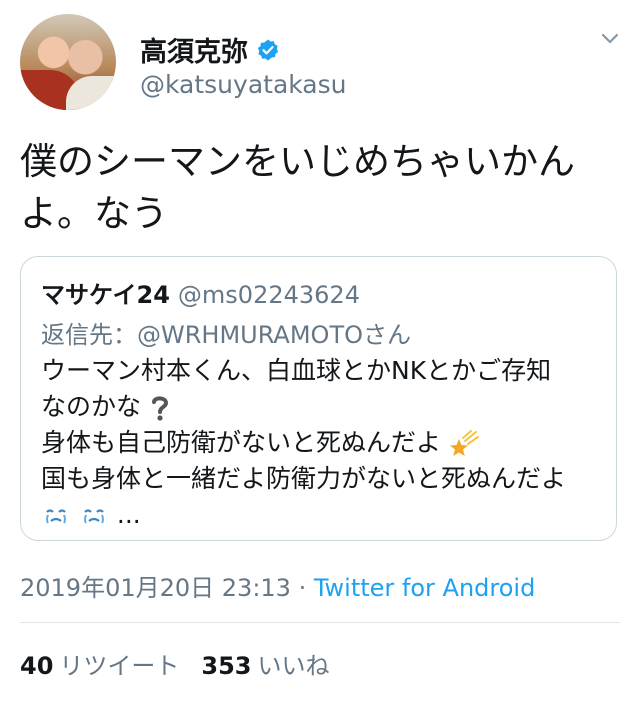 Image resolution: width=640 pixels, height=702 pixels. I want to click on quoted-author-handle: @ms02243624, so click(268, 295).